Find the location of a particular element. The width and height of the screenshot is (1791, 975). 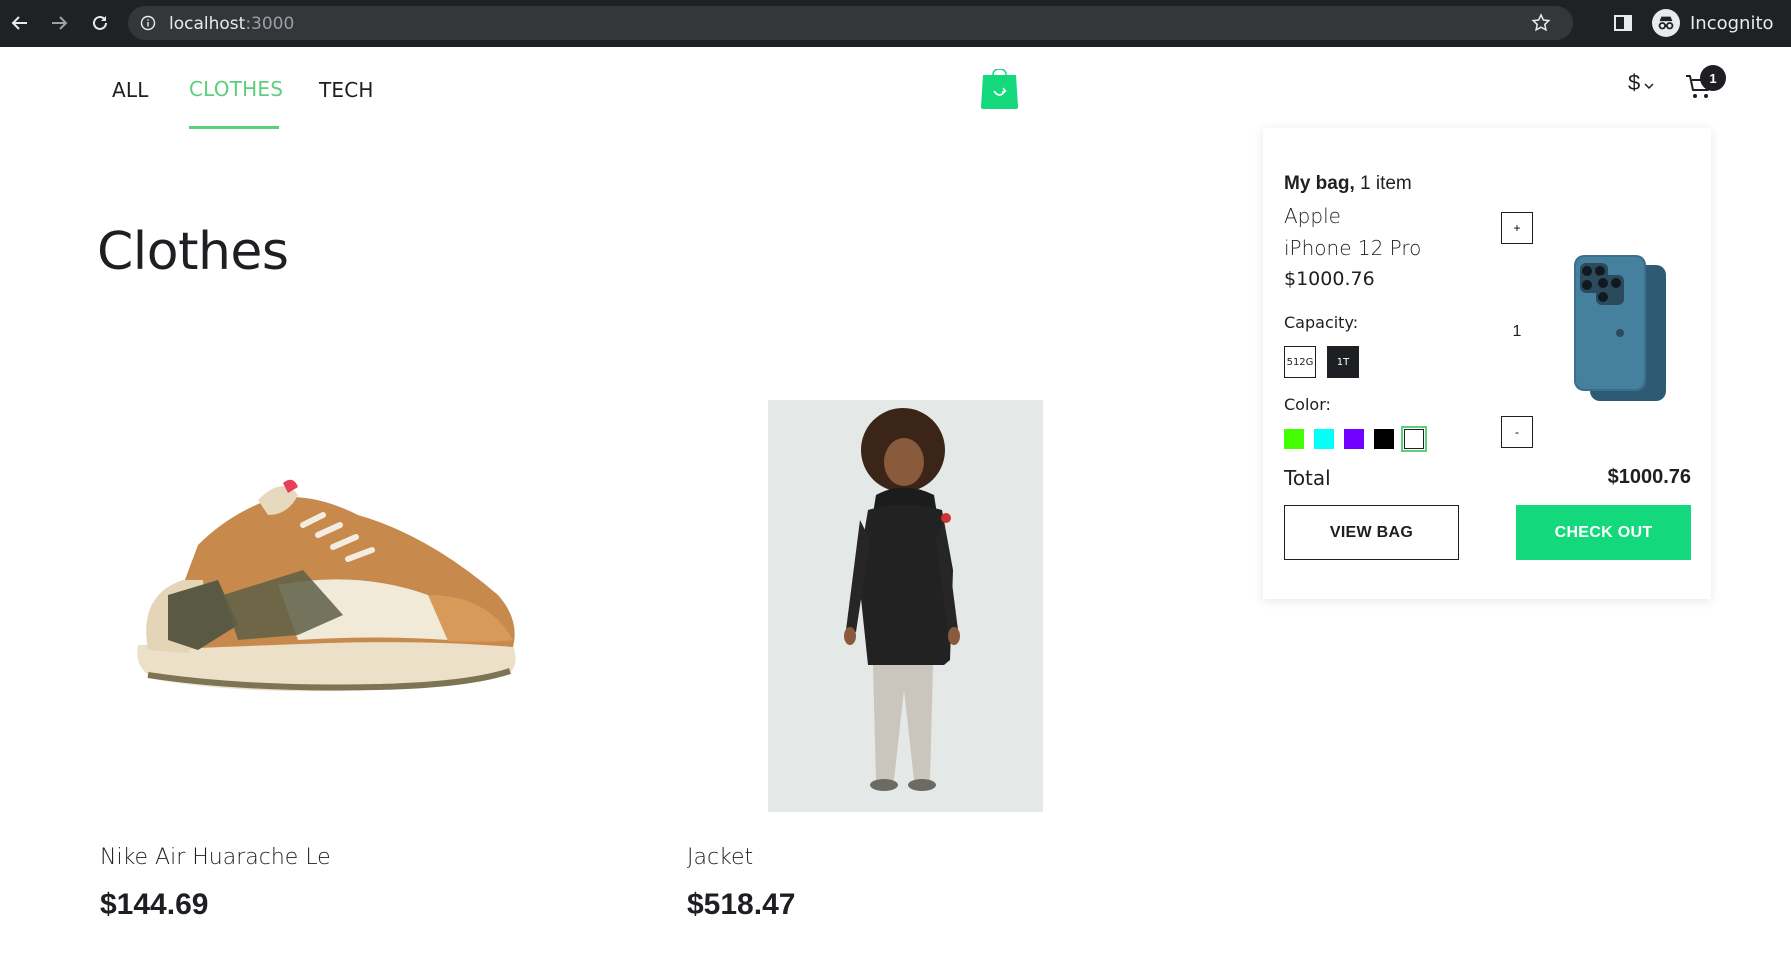

color-swatch-white is located at coordinates (1414, 439).